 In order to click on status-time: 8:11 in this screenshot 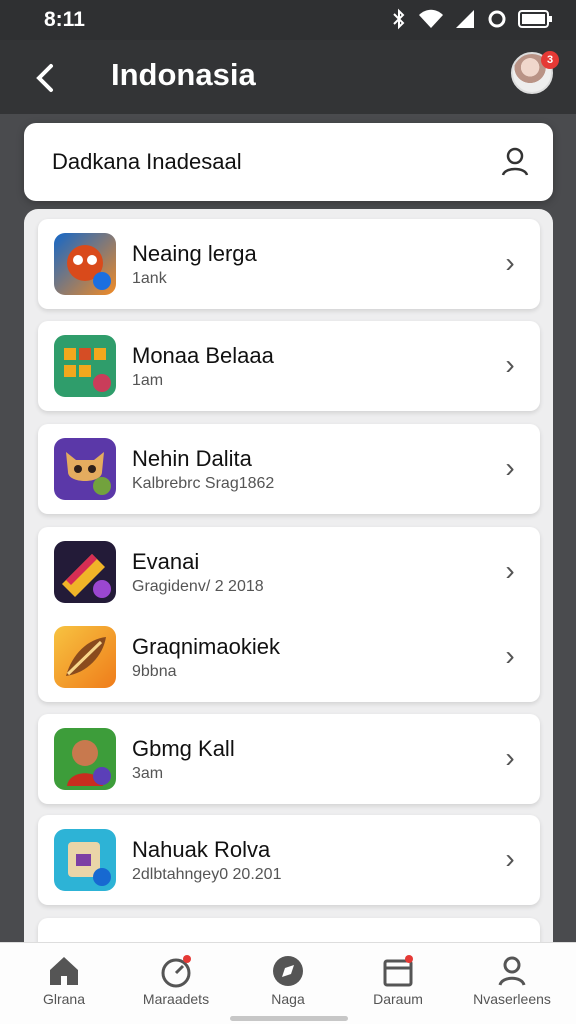, I will do `click(64, 19)`.